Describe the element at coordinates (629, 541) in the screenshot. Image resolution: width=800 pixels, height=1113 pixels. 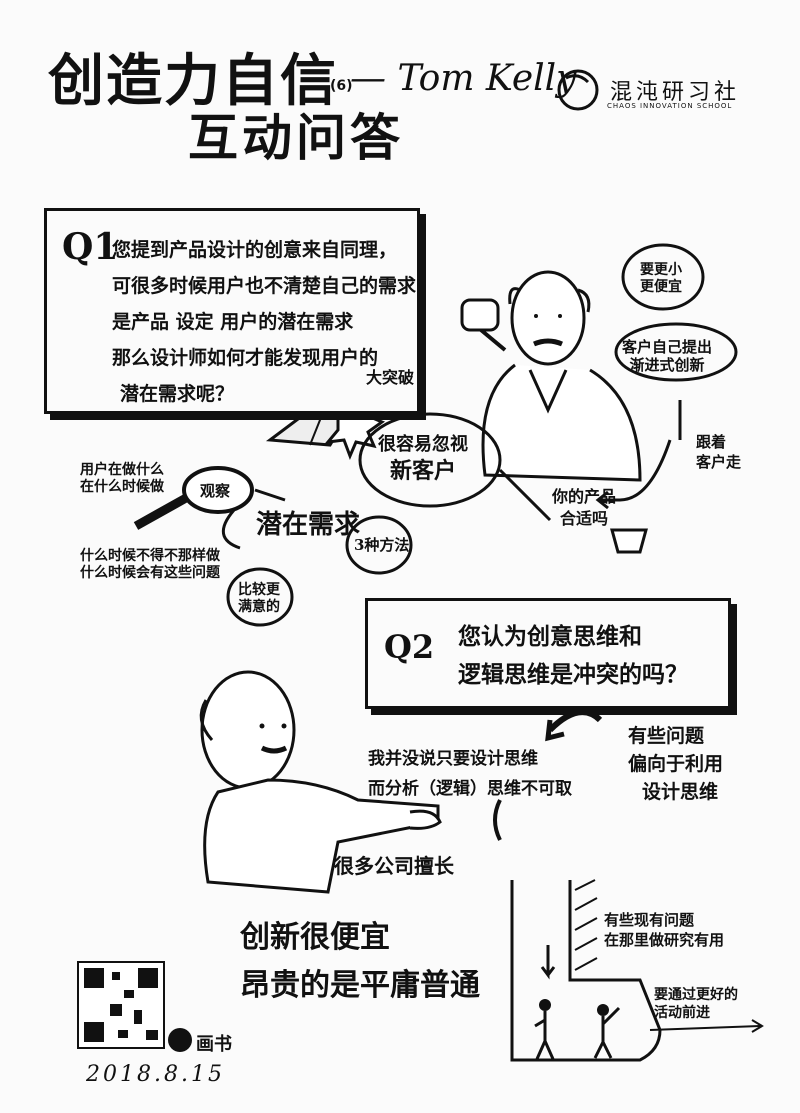
I see `glass-icon` at that location.